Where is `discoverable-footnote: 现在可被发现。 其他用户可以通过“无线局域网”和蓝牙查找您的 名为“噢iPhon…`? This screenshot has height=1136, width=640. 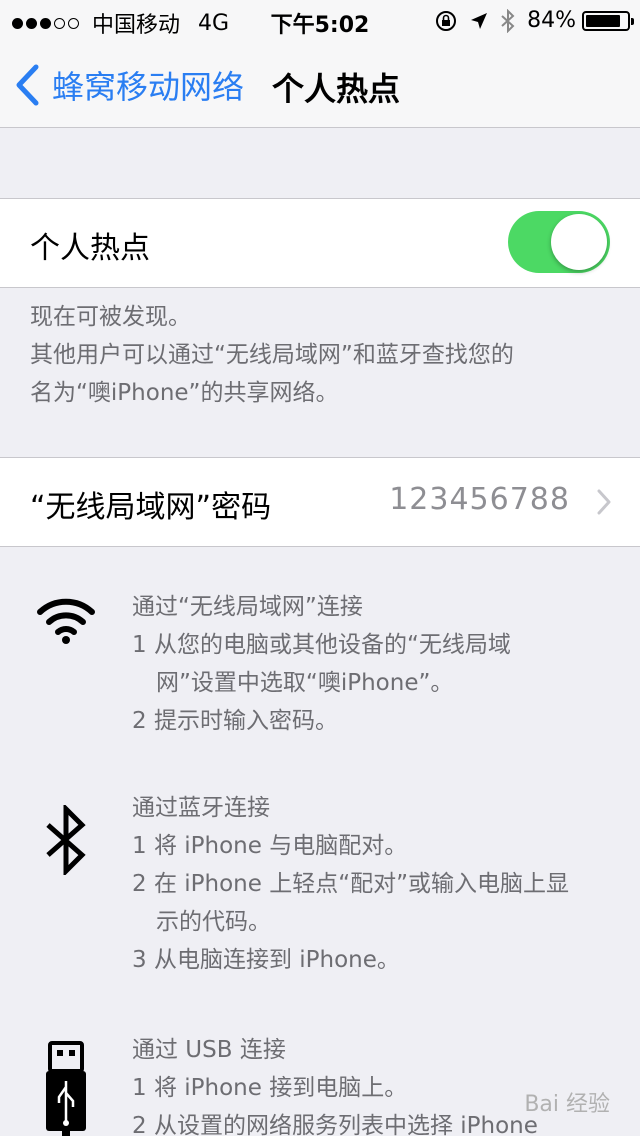
discoverable-footnote: 现在可被发现。 其他用户可以通过“无线局域网”和蓝牙查找您的 名为“噢iPhon… is located at coordinates (272, 355).